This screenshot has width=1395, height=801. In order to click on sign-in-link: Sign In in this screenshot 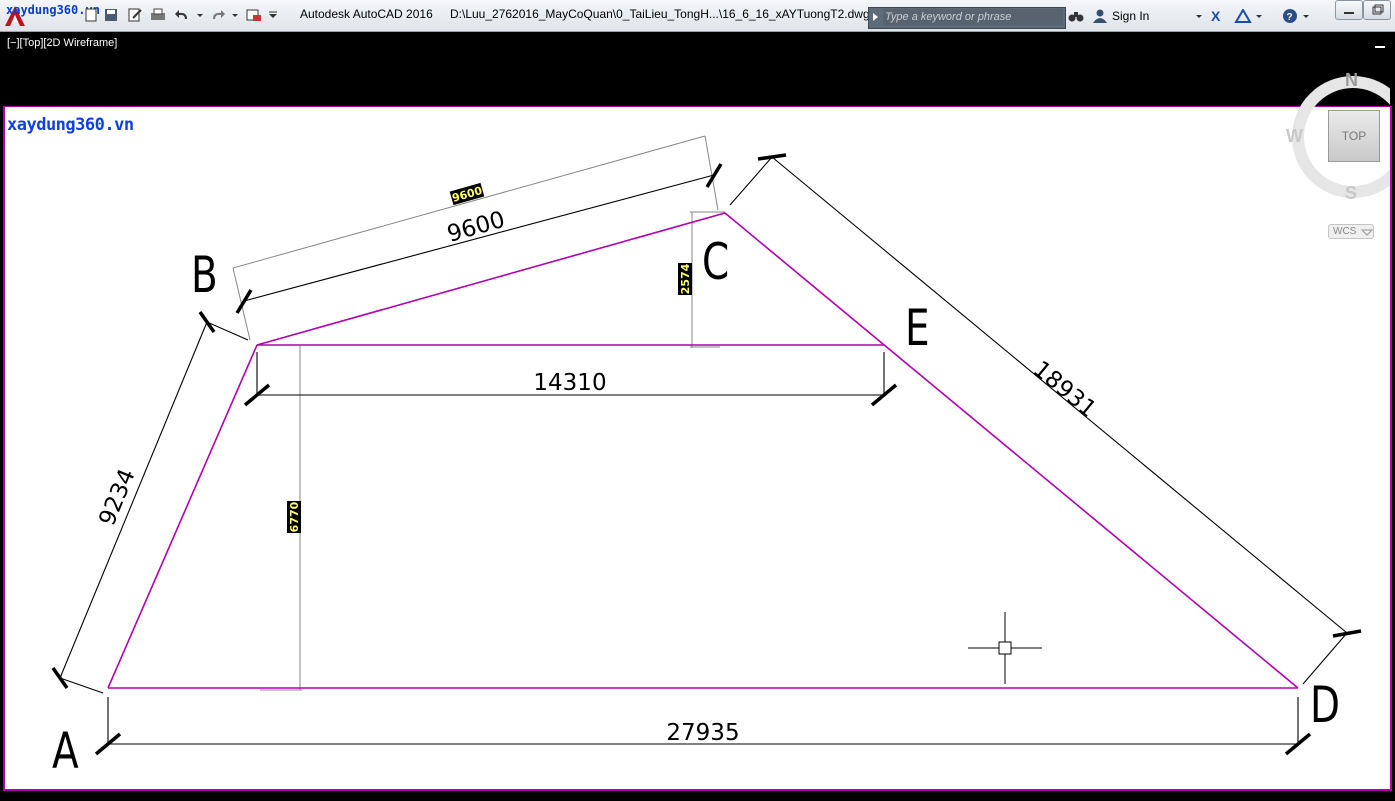, I will do `click(1130, 16)`.